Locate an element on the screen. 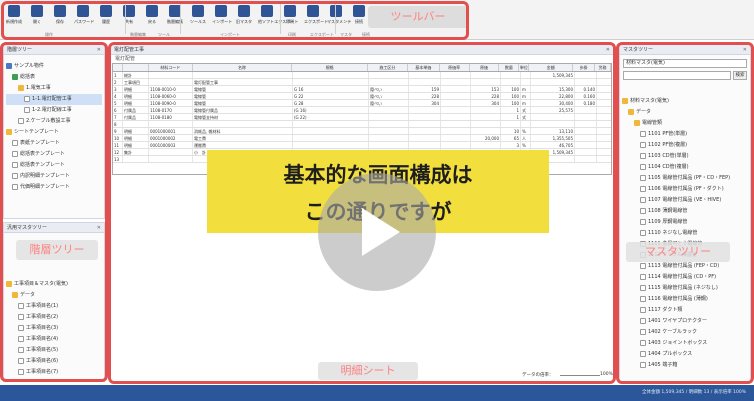  master-tree-tag: マスタツリー is located at coordinates (678, 252).